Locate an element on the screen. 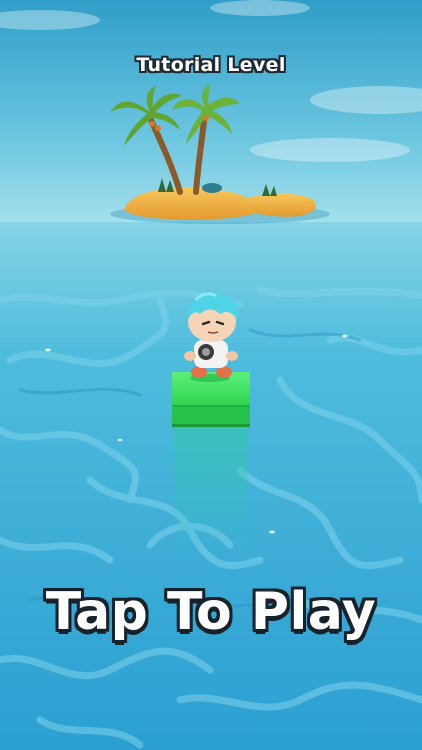  block-reflection is located at coordinates (211, 487).